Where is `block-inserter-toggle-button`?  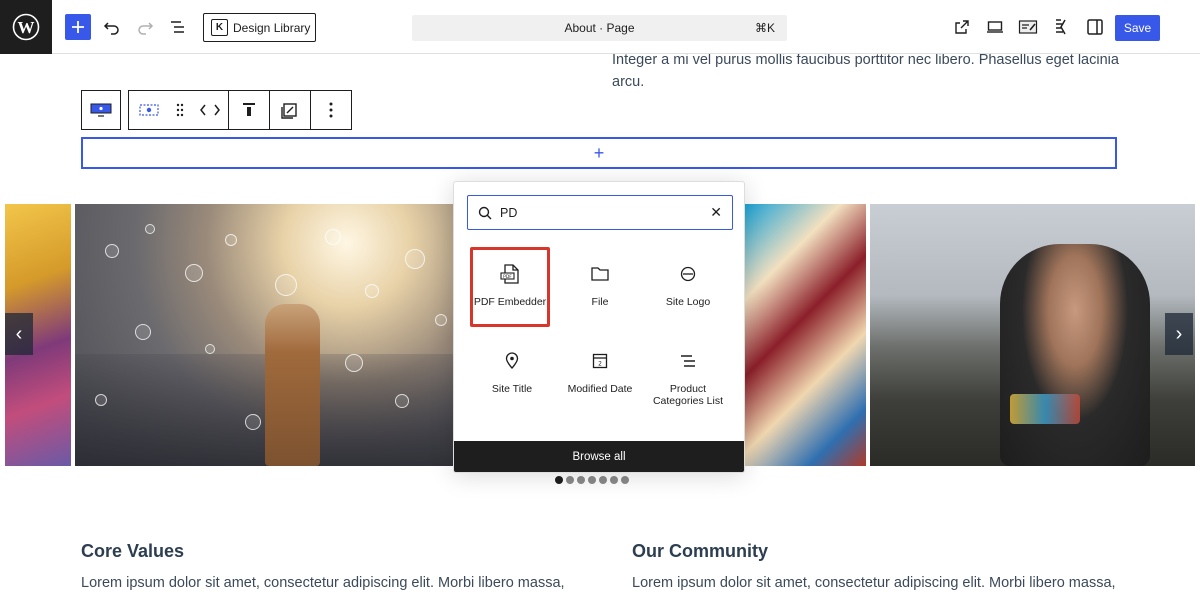 block-inserter-toggle-button is located at coordinates (78, 27).